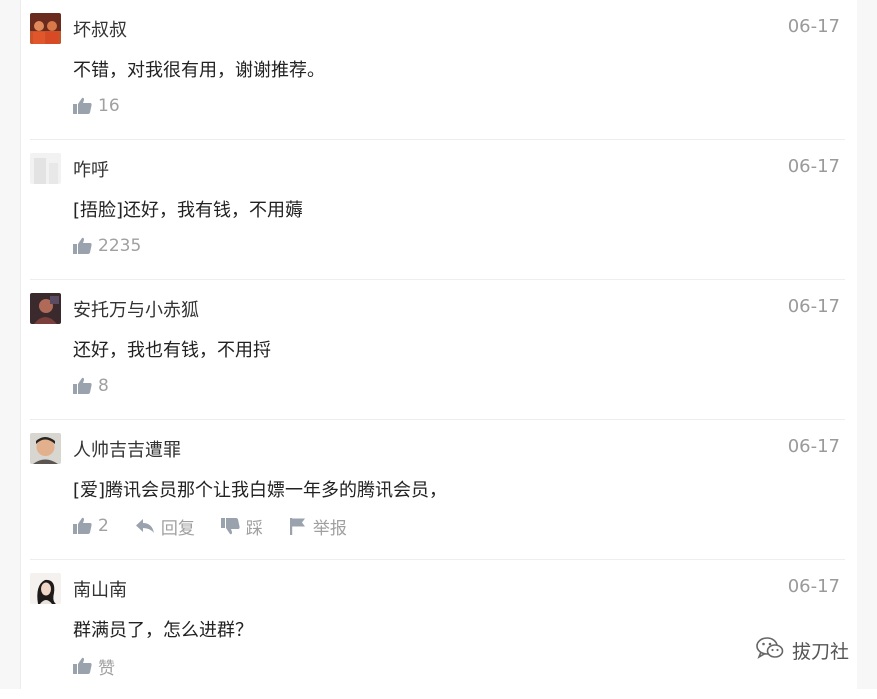 Image resolution: width=877 pixels, height=699 pixels. I want to click on comment-text: [捂脸]还好，我有钱，不用薅, so click(188, 210).